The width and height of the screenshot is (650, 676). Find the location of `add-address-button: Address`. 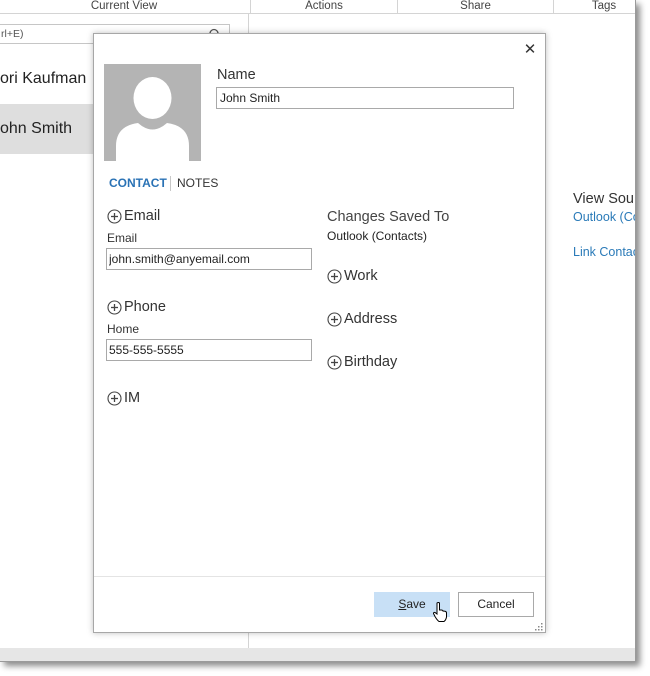

add-address-button: Address is located at coordinates (362, 319).